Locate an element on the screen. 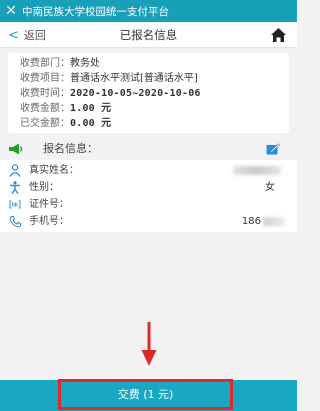 The image size is (320, 411). id-label: 证件号： is located at coordinates (49, 204).